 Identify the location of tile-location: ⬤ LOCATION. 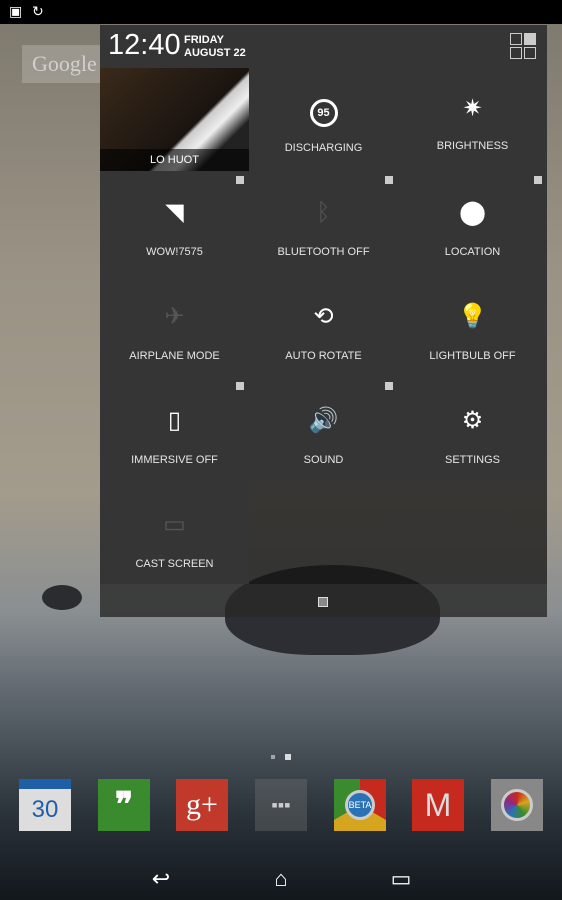
(472, 223).